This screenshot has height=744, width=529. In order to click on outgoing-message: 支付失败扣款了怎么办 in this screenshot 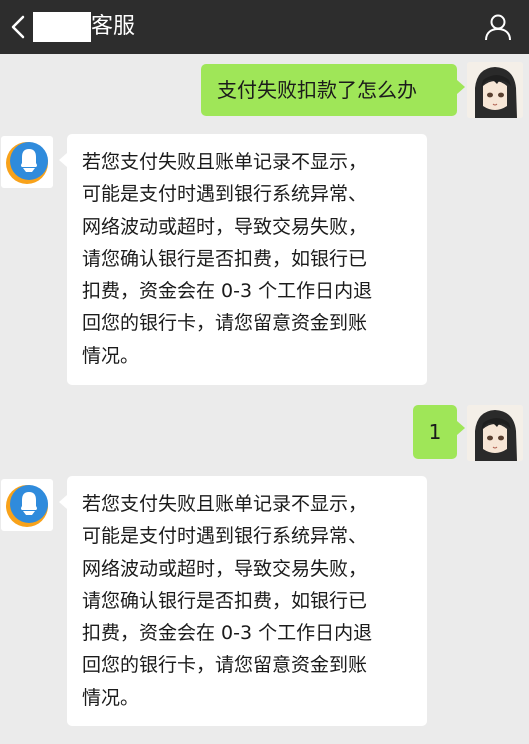, I will do `click(333, 90)`.